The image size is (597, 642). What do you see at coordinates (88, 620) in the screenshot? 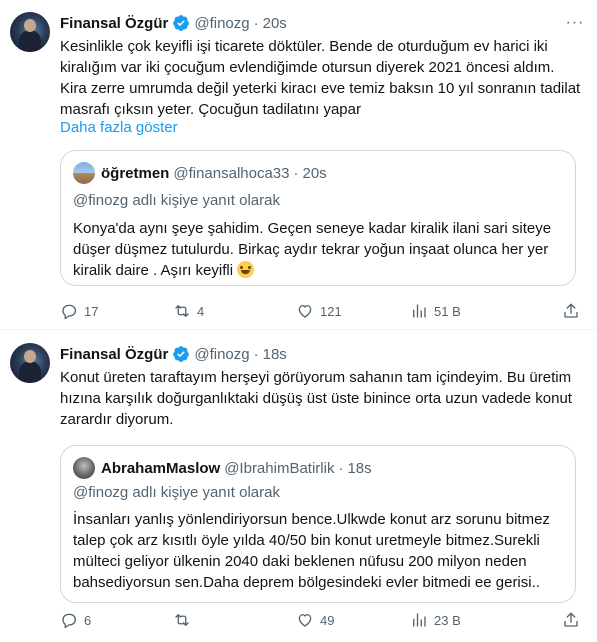
I see `reply-count: 6` at bounding box center [88, 620].